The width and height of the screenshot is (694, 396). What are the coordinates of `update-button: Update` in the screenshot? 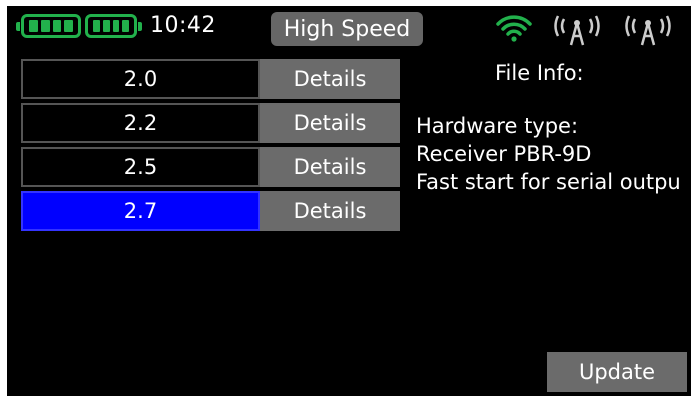 It's located at (617, 372).